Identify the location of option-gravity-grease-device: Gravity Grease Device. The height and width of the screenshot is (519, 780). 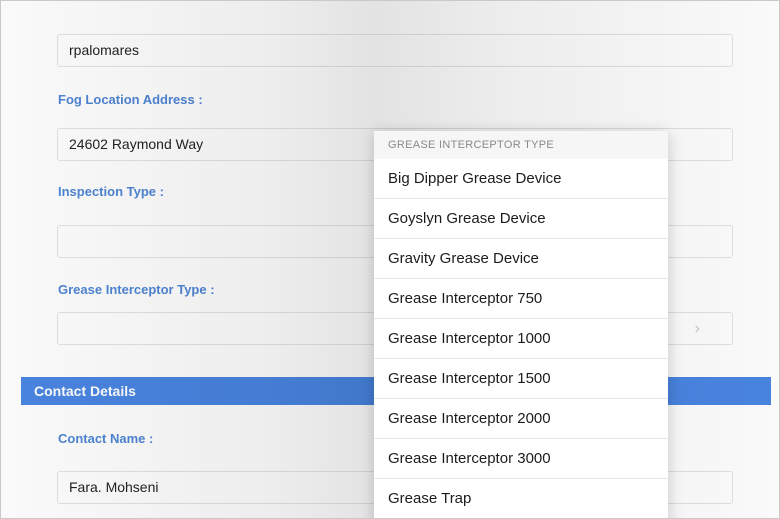
(521, 259).